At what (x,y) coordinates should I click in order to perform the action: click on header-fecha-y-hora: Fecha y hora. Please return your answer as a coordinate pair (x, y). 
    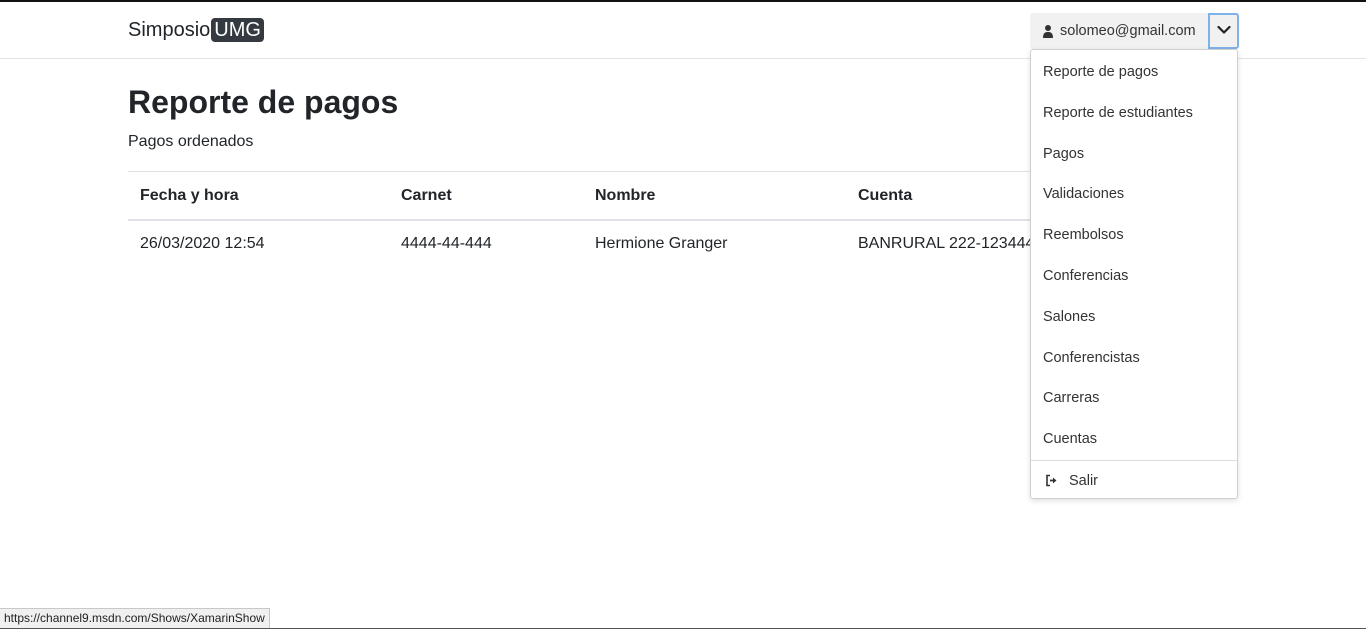
    Looking at the image, I should click on (189, 195).